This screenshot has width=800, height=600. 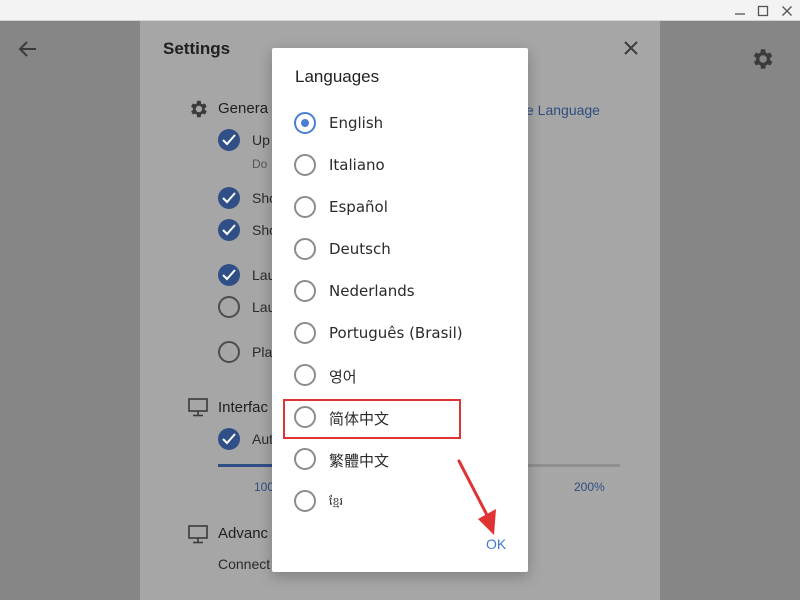 I want to click on language-option-english: English, so click(x=399, y=123).